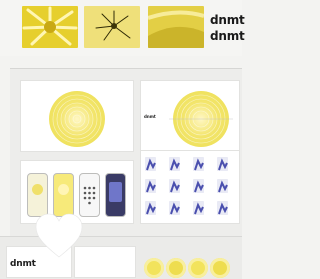 The image size is (320, 279). I want to click on poster-grid-card, so click(190, 187).